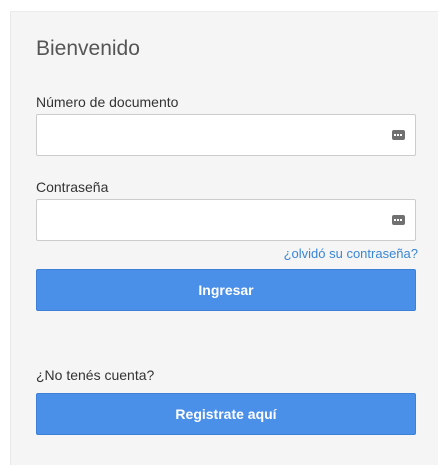  I want to click on document-label: Número de documento, so click(107, 102).